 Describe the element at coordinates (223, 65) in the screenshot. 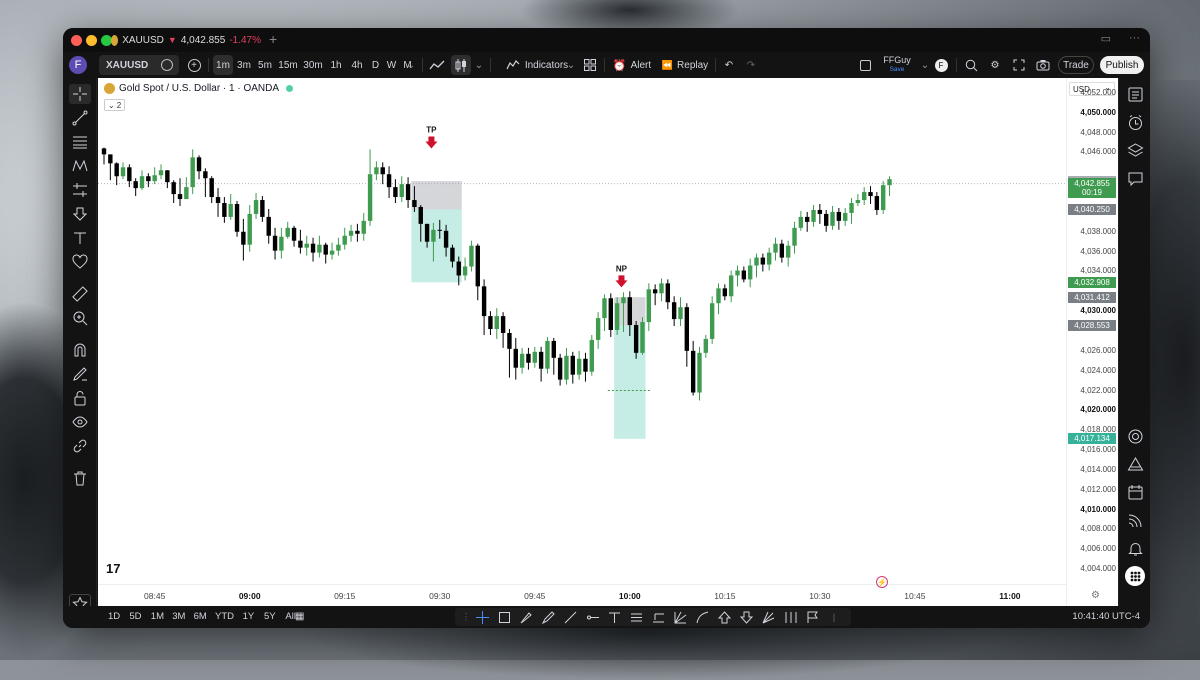

I see `interval-1m: 1m` at that location.